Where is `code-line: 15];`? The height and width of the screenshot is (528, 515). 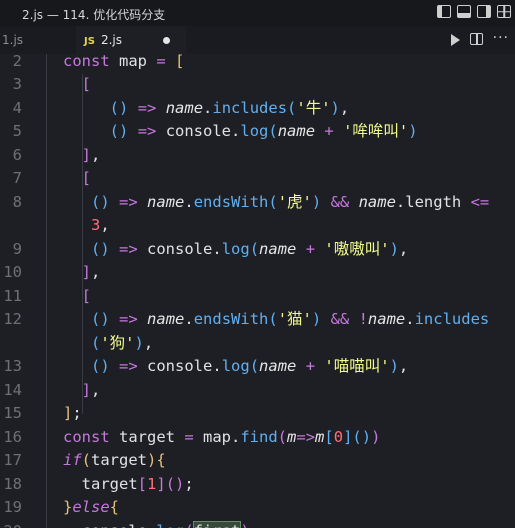 code-line: 15]; is located at coordinates (257, 414).